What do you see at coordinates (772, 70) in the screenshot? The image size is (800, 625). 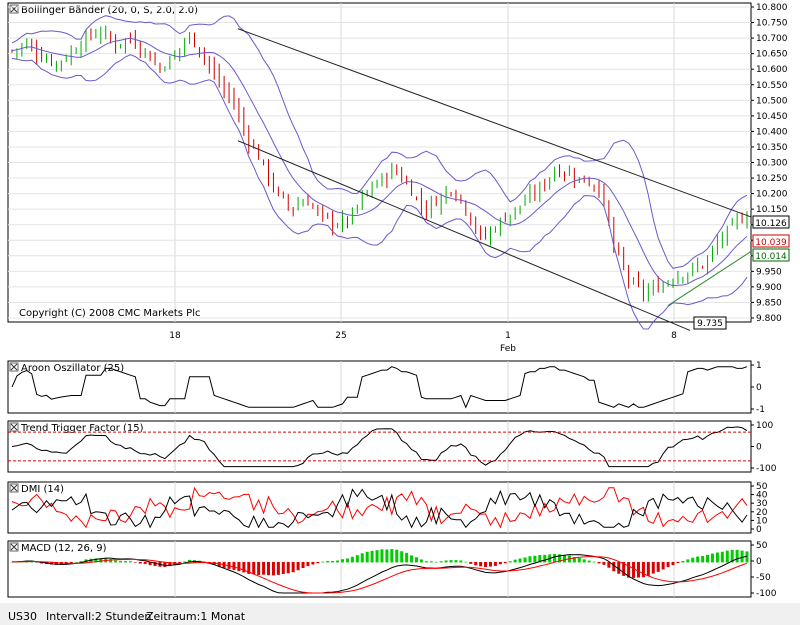 I see `y-tick-label: 10.600` at bounding box center [772, 70].